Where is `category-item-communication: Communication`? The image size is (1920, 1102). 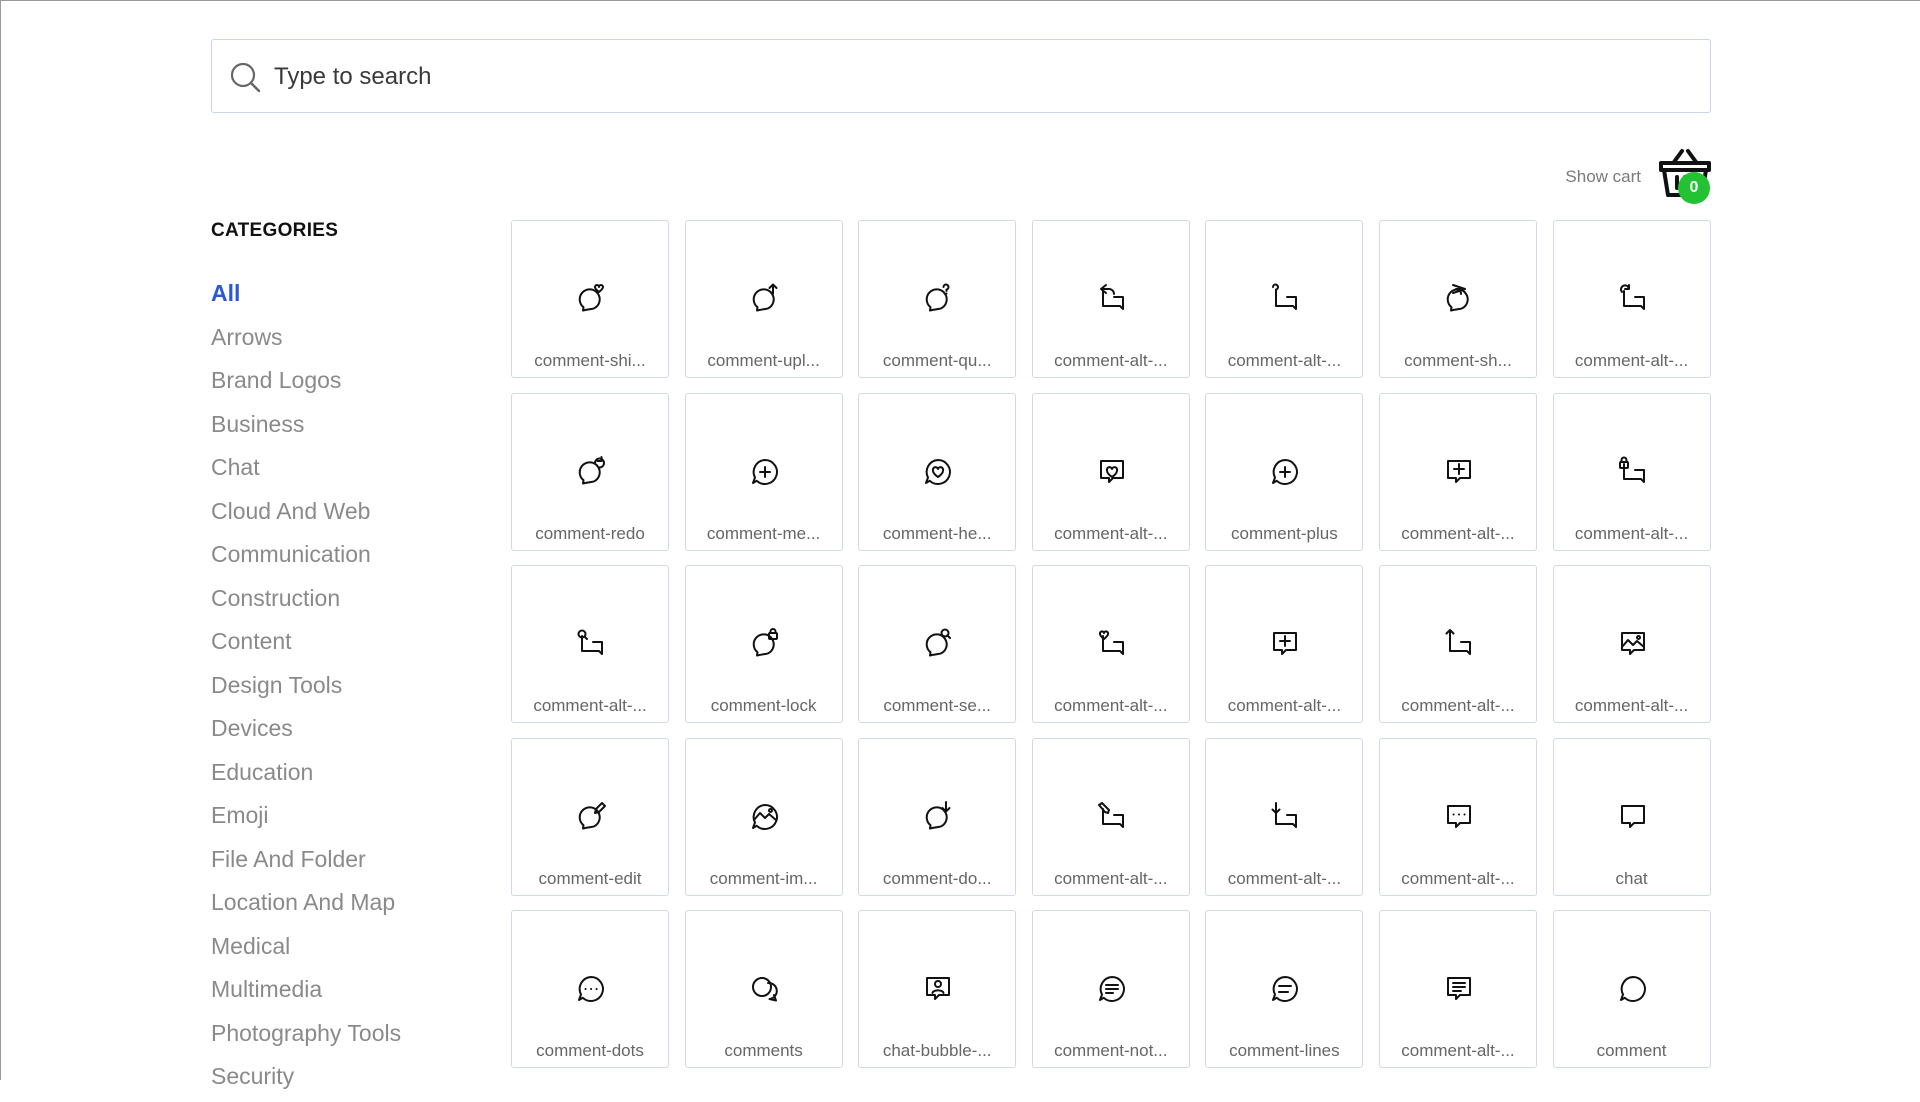 category-item-communication: Communication is located at coordinates (306, 558).